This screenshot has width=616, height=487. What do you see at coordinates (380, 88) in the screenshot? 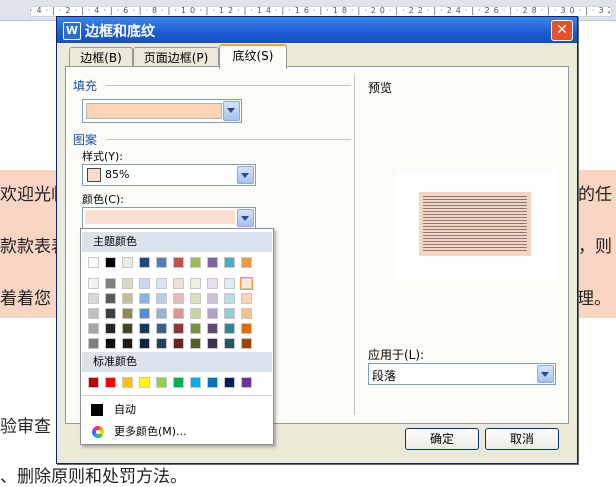
I see `preview-label: 预览` at bounding box center [380, 88].